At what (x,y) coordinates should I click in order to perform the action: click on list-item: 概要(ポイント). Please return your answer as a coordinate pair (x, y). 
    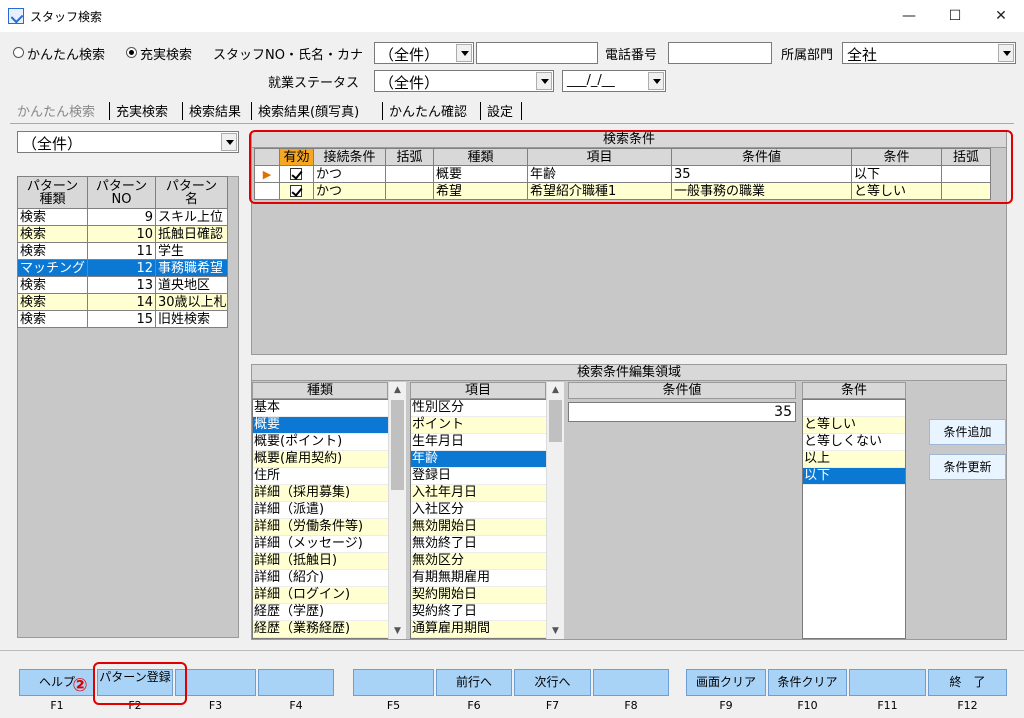
    Looking at the image, I should click on (329, 442).